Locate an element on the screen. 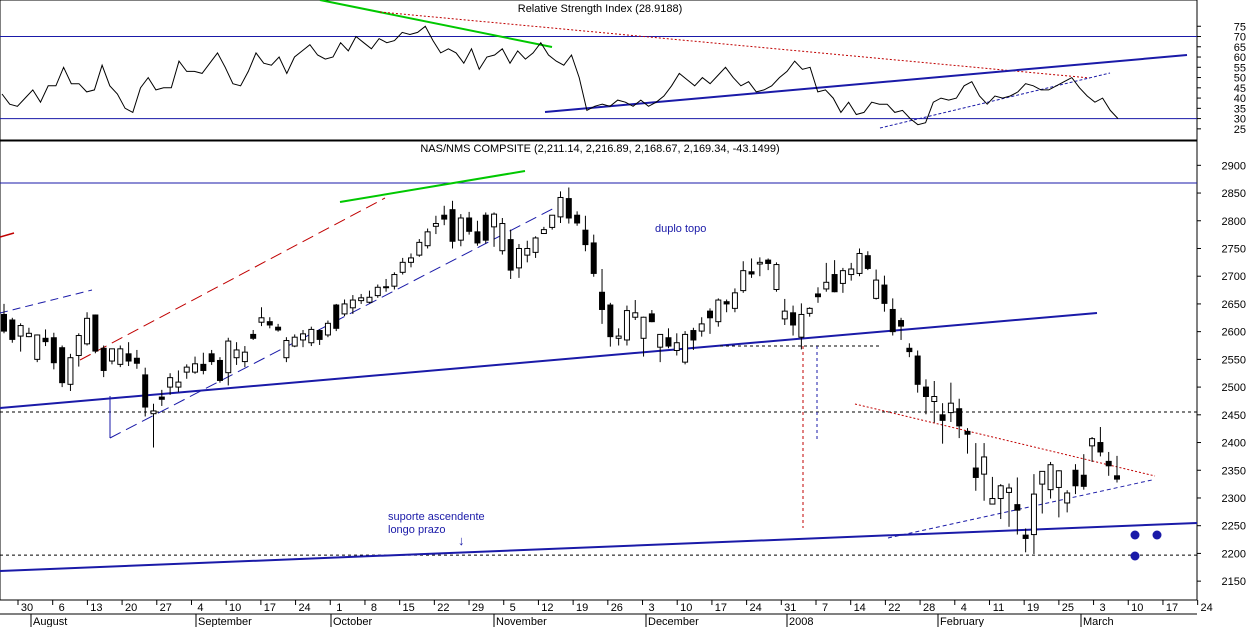  x-tick-label: 4 is located at coordinates (964, 608).